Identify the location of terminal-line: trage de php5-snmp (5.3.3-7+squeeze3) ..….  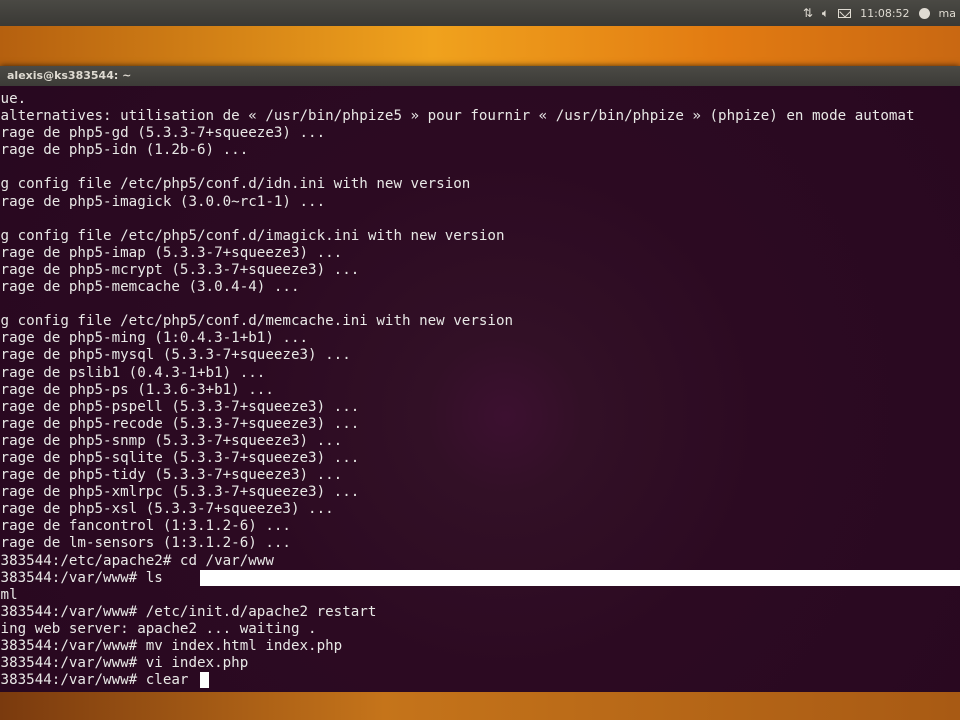
(171, 440).